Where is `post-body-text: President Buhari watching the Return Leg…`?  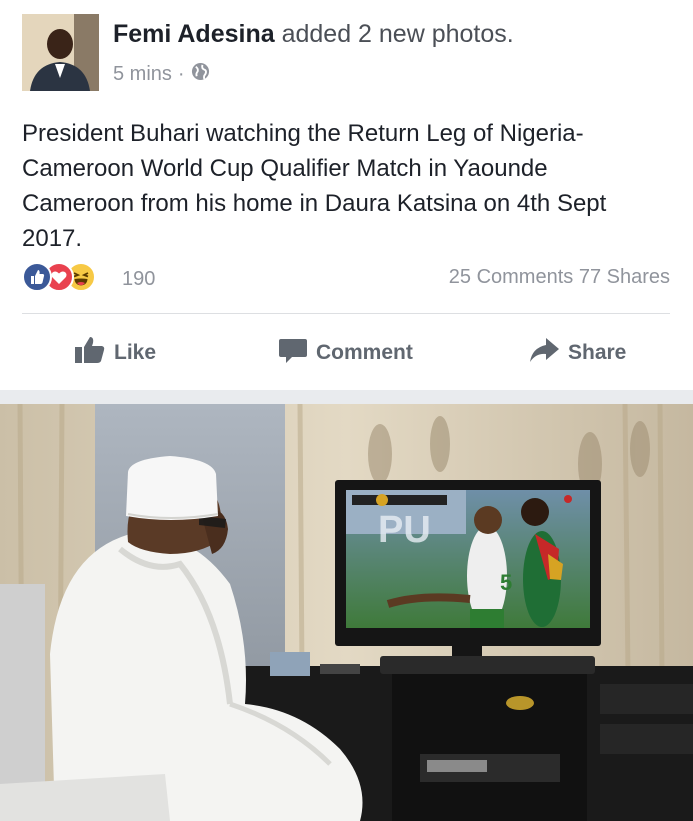
post-body-text: President Buhari watching the Return Leg… is located at coordinates (314, 186).